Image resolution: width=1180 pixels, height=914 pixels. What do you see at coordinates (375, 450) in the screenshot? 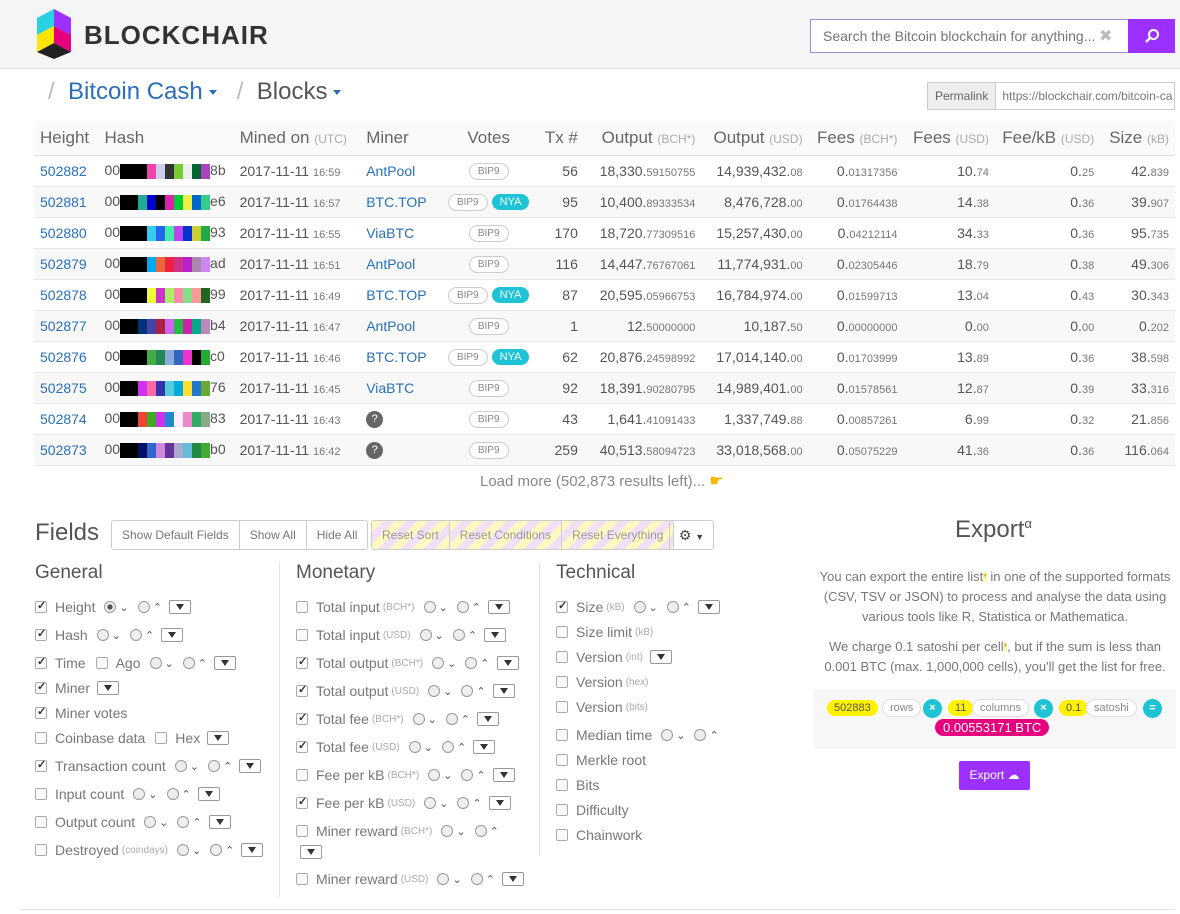
I see `unknown-miner-icon: ?` at bounding box center [375, 450].